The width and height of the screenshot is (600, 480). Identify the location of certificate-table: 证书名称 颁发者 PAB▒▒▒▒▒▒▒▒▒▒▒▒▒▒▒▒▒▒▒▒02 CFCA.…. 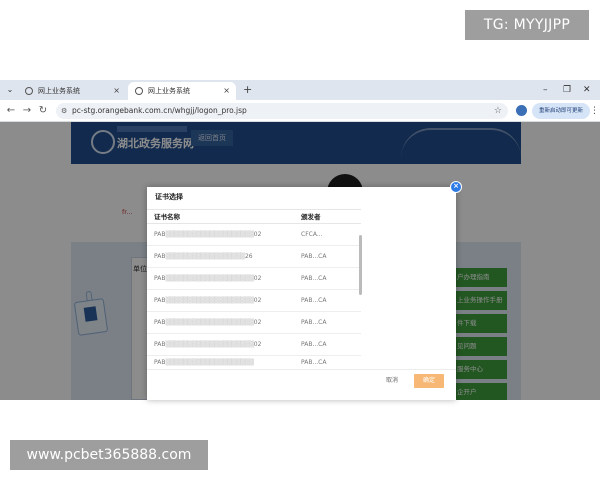
(254, 289).